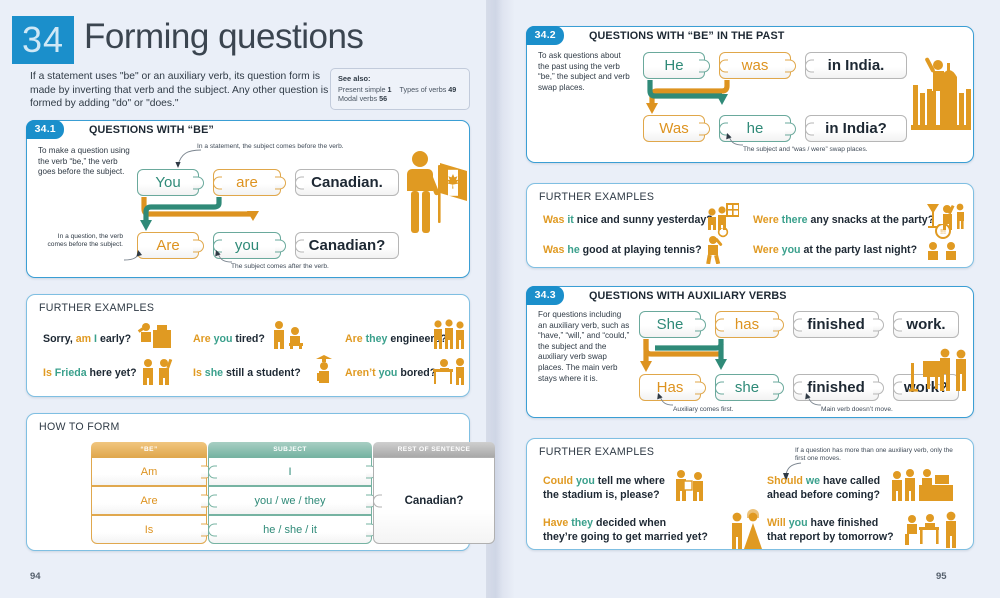 Image resolution: width=1000 pixels, height=598 pixels. I want to click on further-examples-left-title: FURTHER EXAMPLES, so click(97, 308).